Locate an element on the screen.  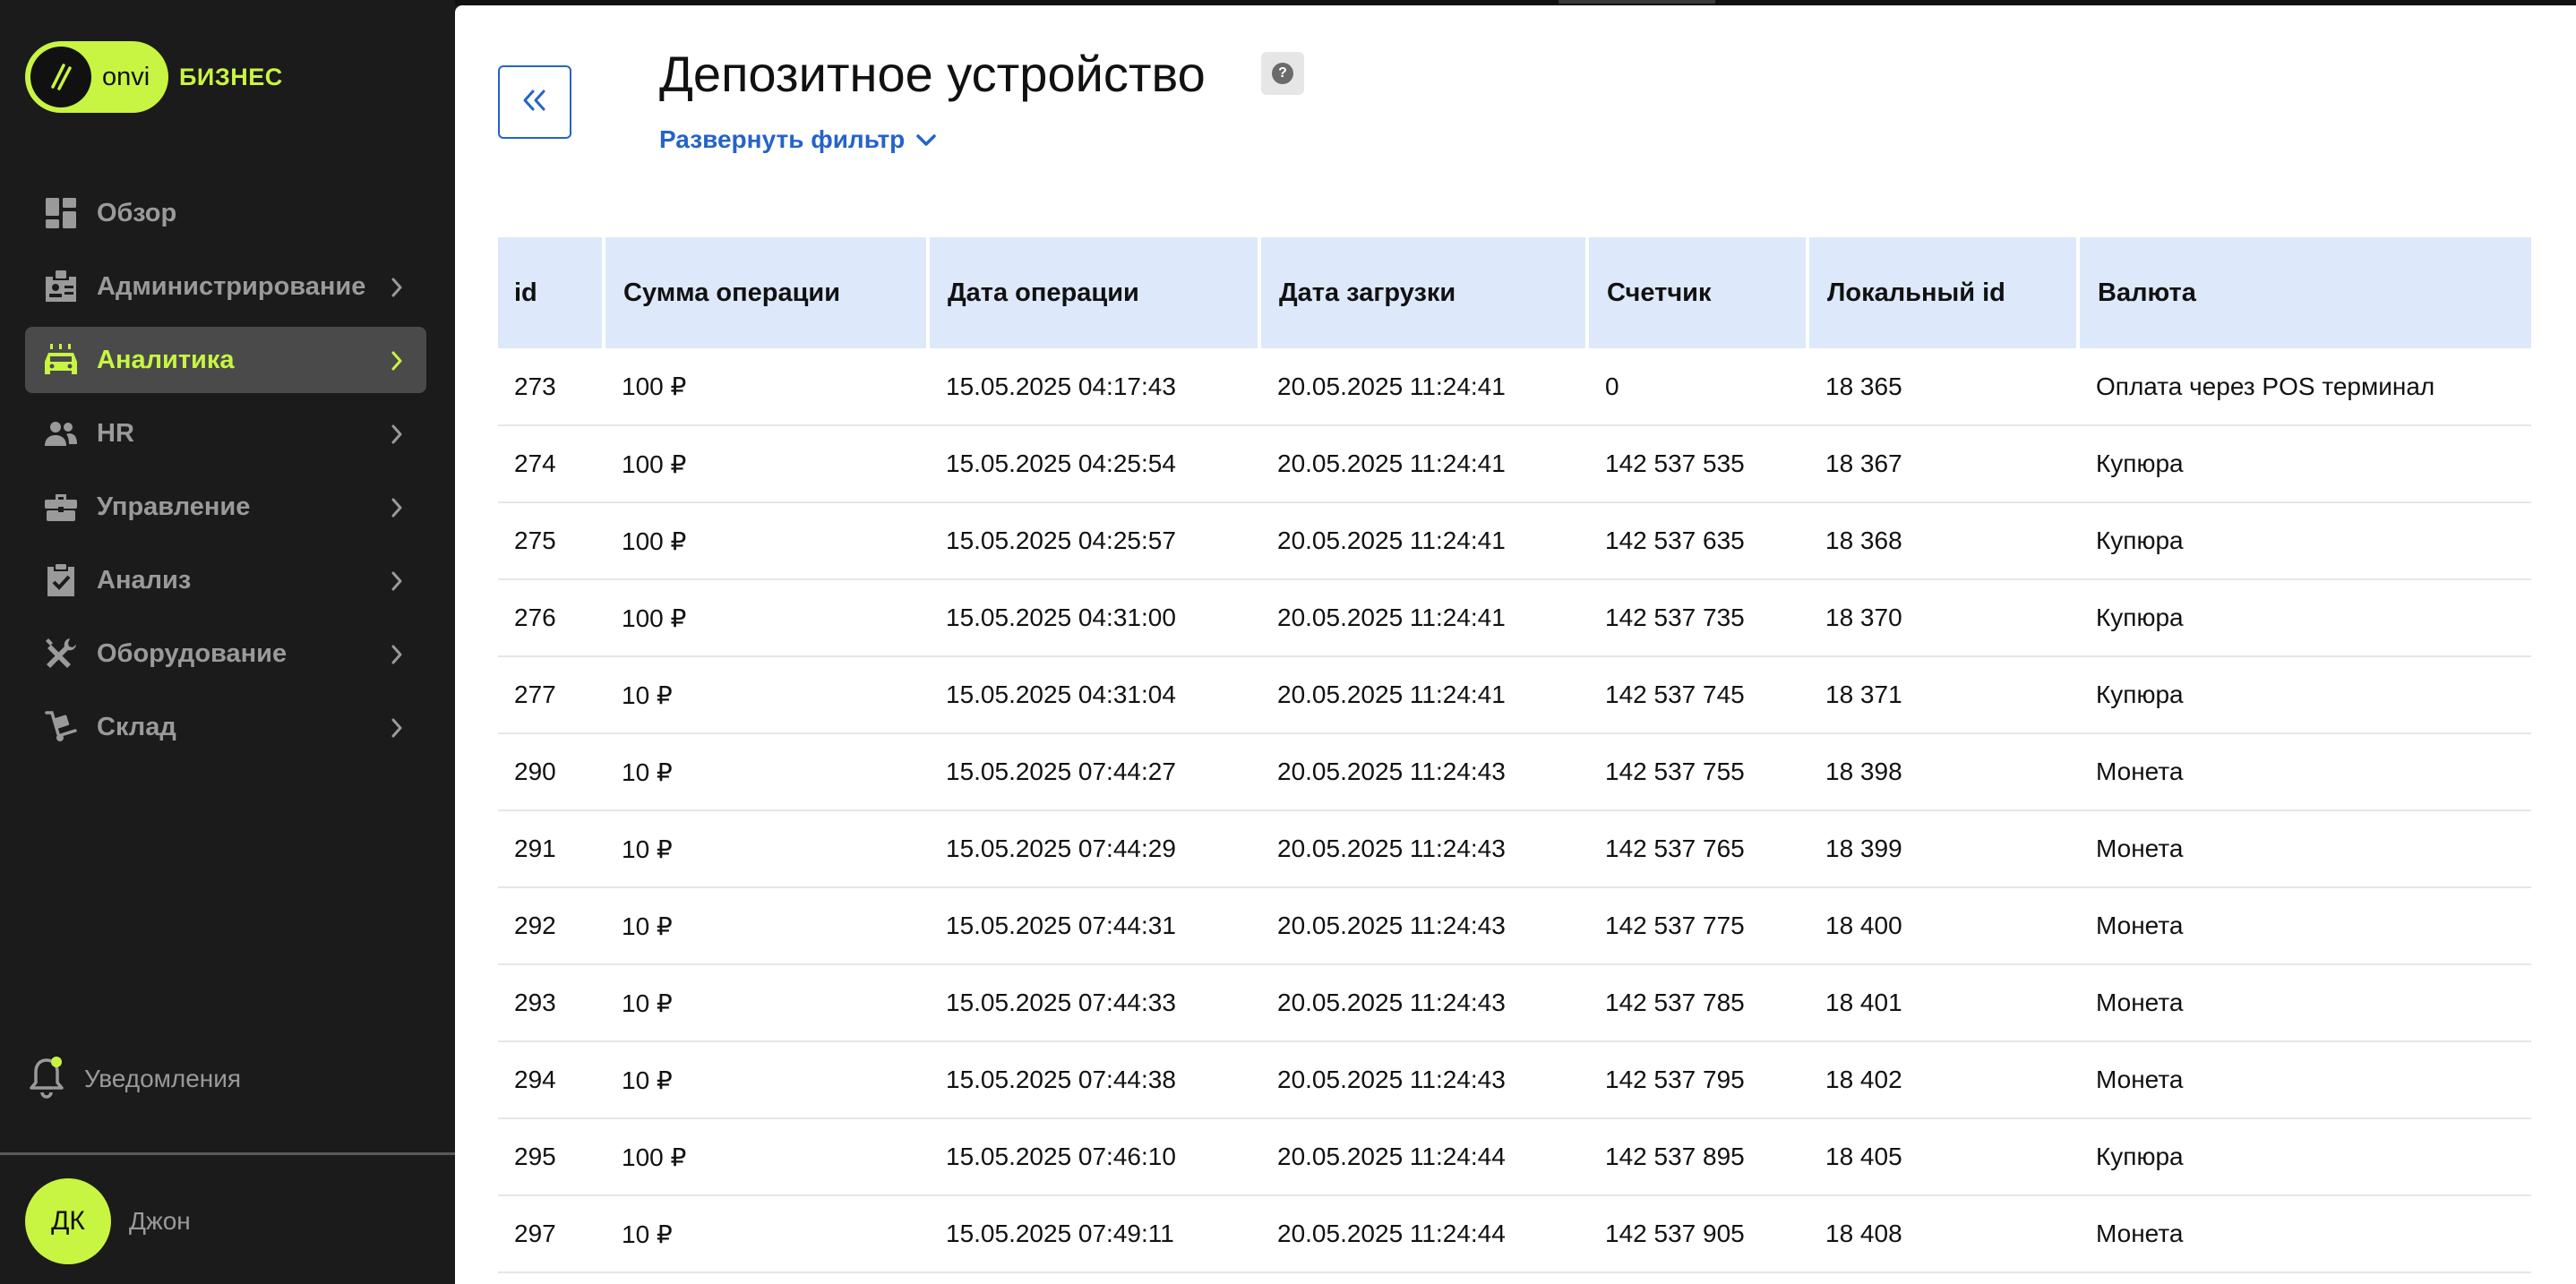
notifications-label: Уведомления is located at coordinates (163, 1078).